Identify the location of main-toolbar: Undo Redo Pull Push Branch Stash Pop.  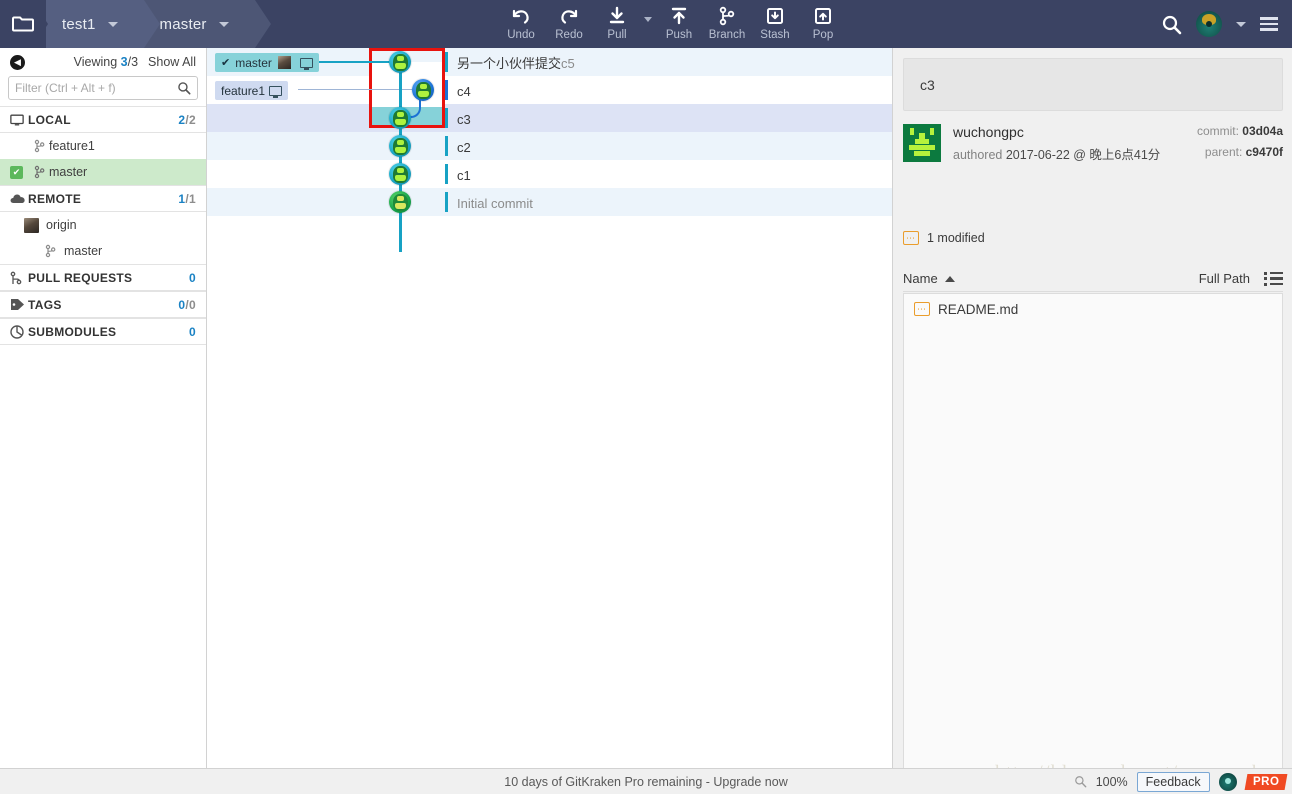
(672, 24).